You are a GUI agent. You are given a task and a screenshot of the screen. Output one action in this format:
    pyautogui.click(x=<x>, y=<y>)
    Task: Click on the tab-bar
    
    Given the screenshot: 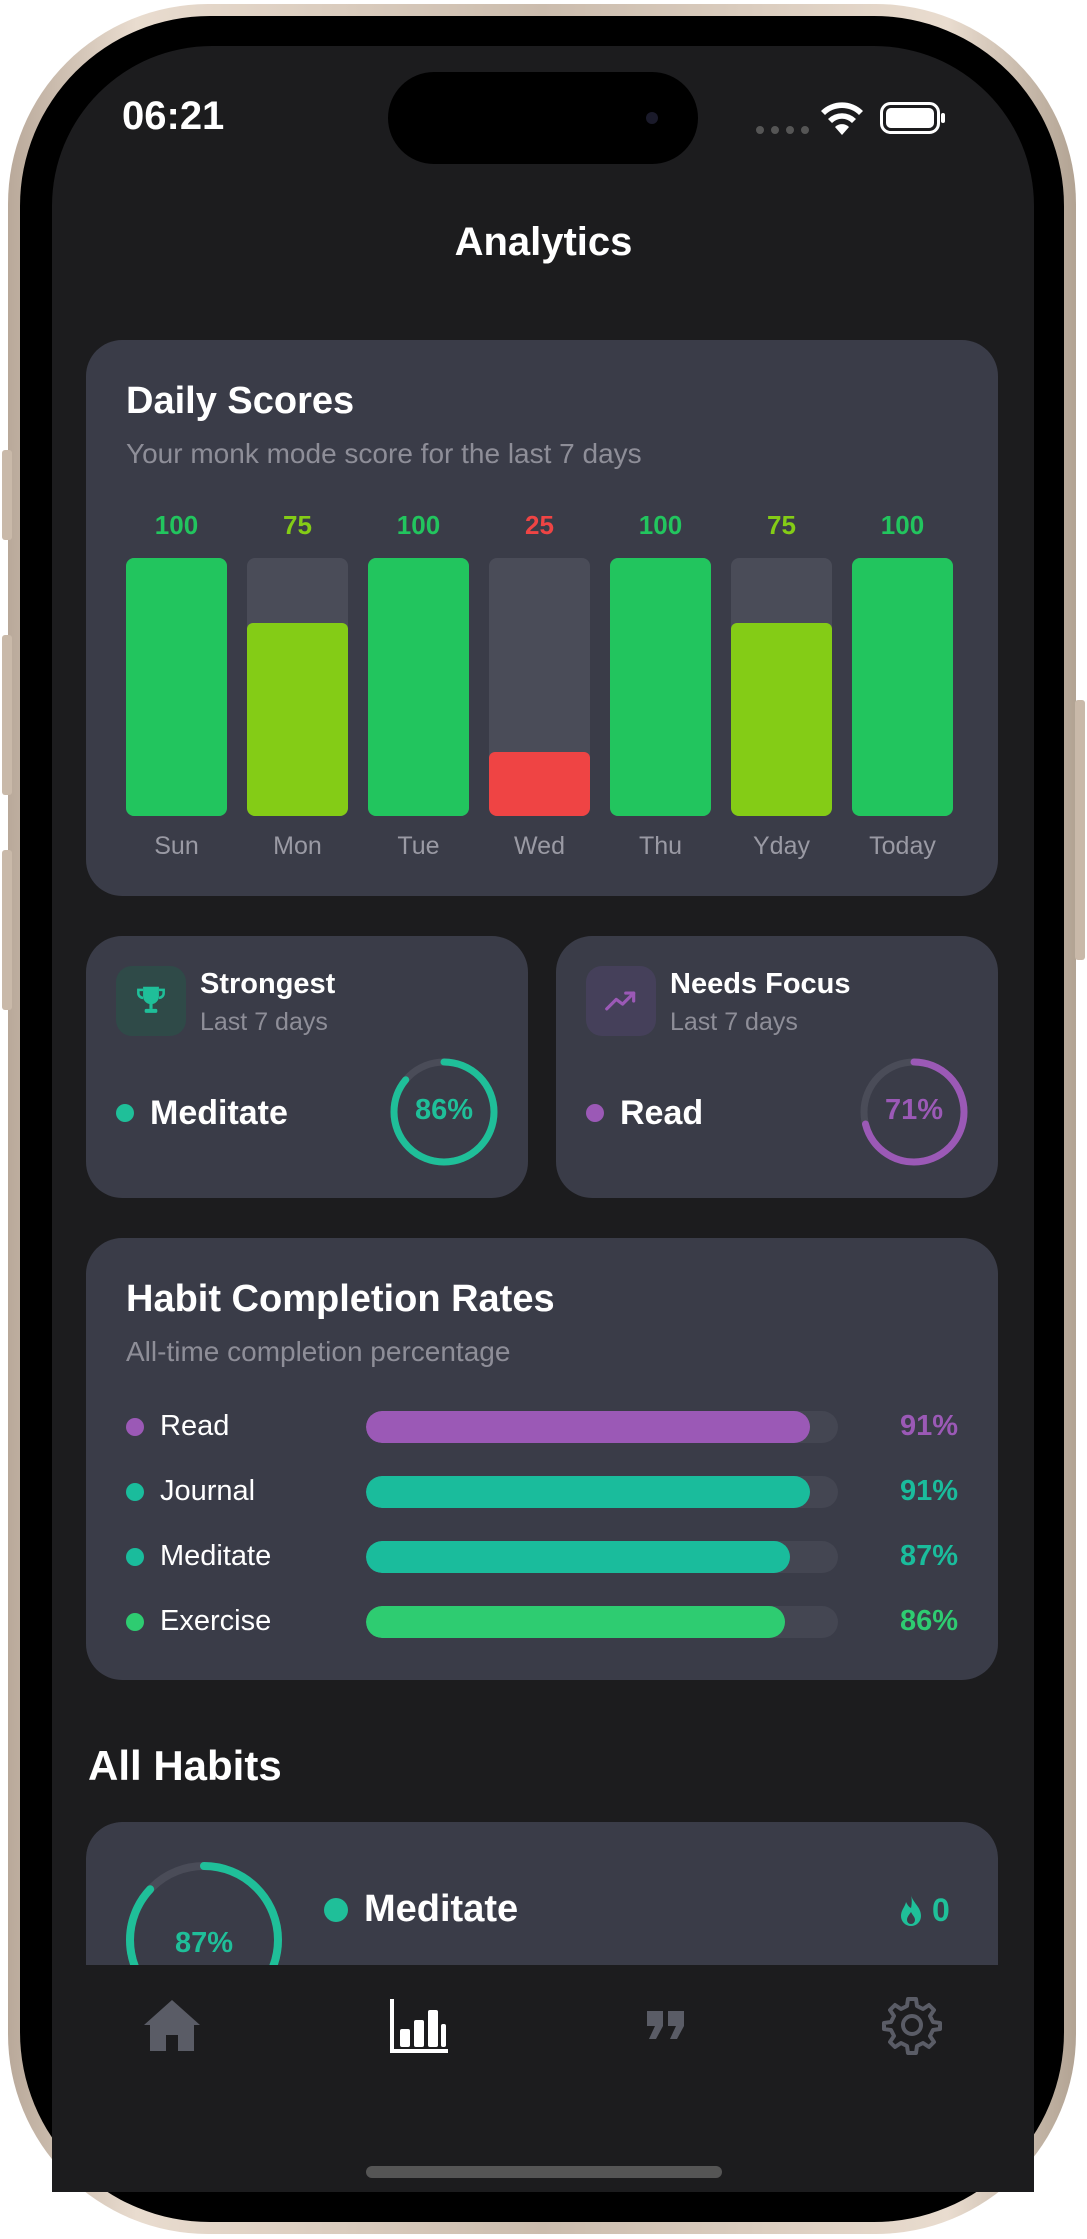 What is the action you would take?
    pyautogui.click(x=543, y=2078)
    